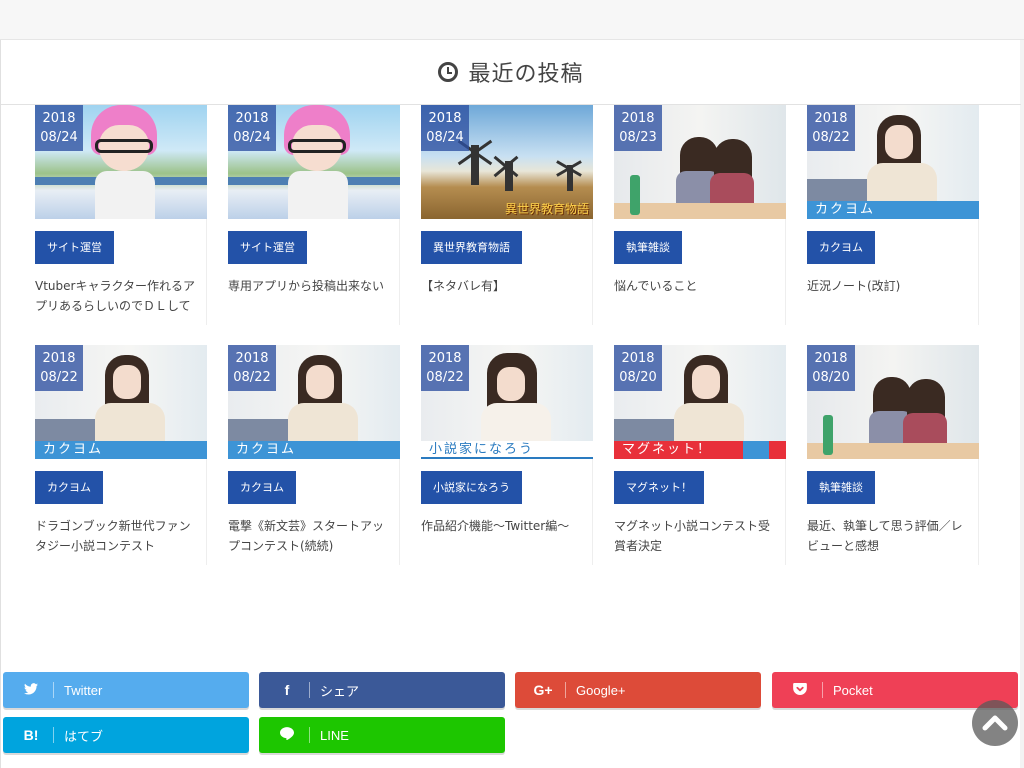  What do you see at coordinates (310, 536) in the screenshot?
I see `post-title: 電撃《新文芸》スタートアップコンテスト(続続)` at bounding box center [310, 536].